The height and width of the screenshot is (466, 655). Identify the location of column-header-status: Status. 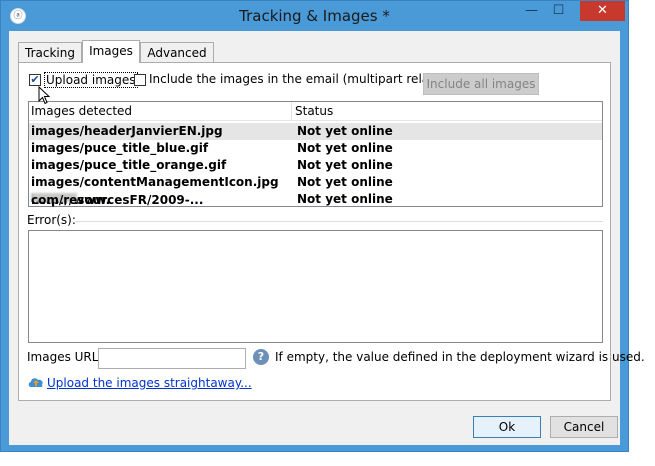
(314, 111).